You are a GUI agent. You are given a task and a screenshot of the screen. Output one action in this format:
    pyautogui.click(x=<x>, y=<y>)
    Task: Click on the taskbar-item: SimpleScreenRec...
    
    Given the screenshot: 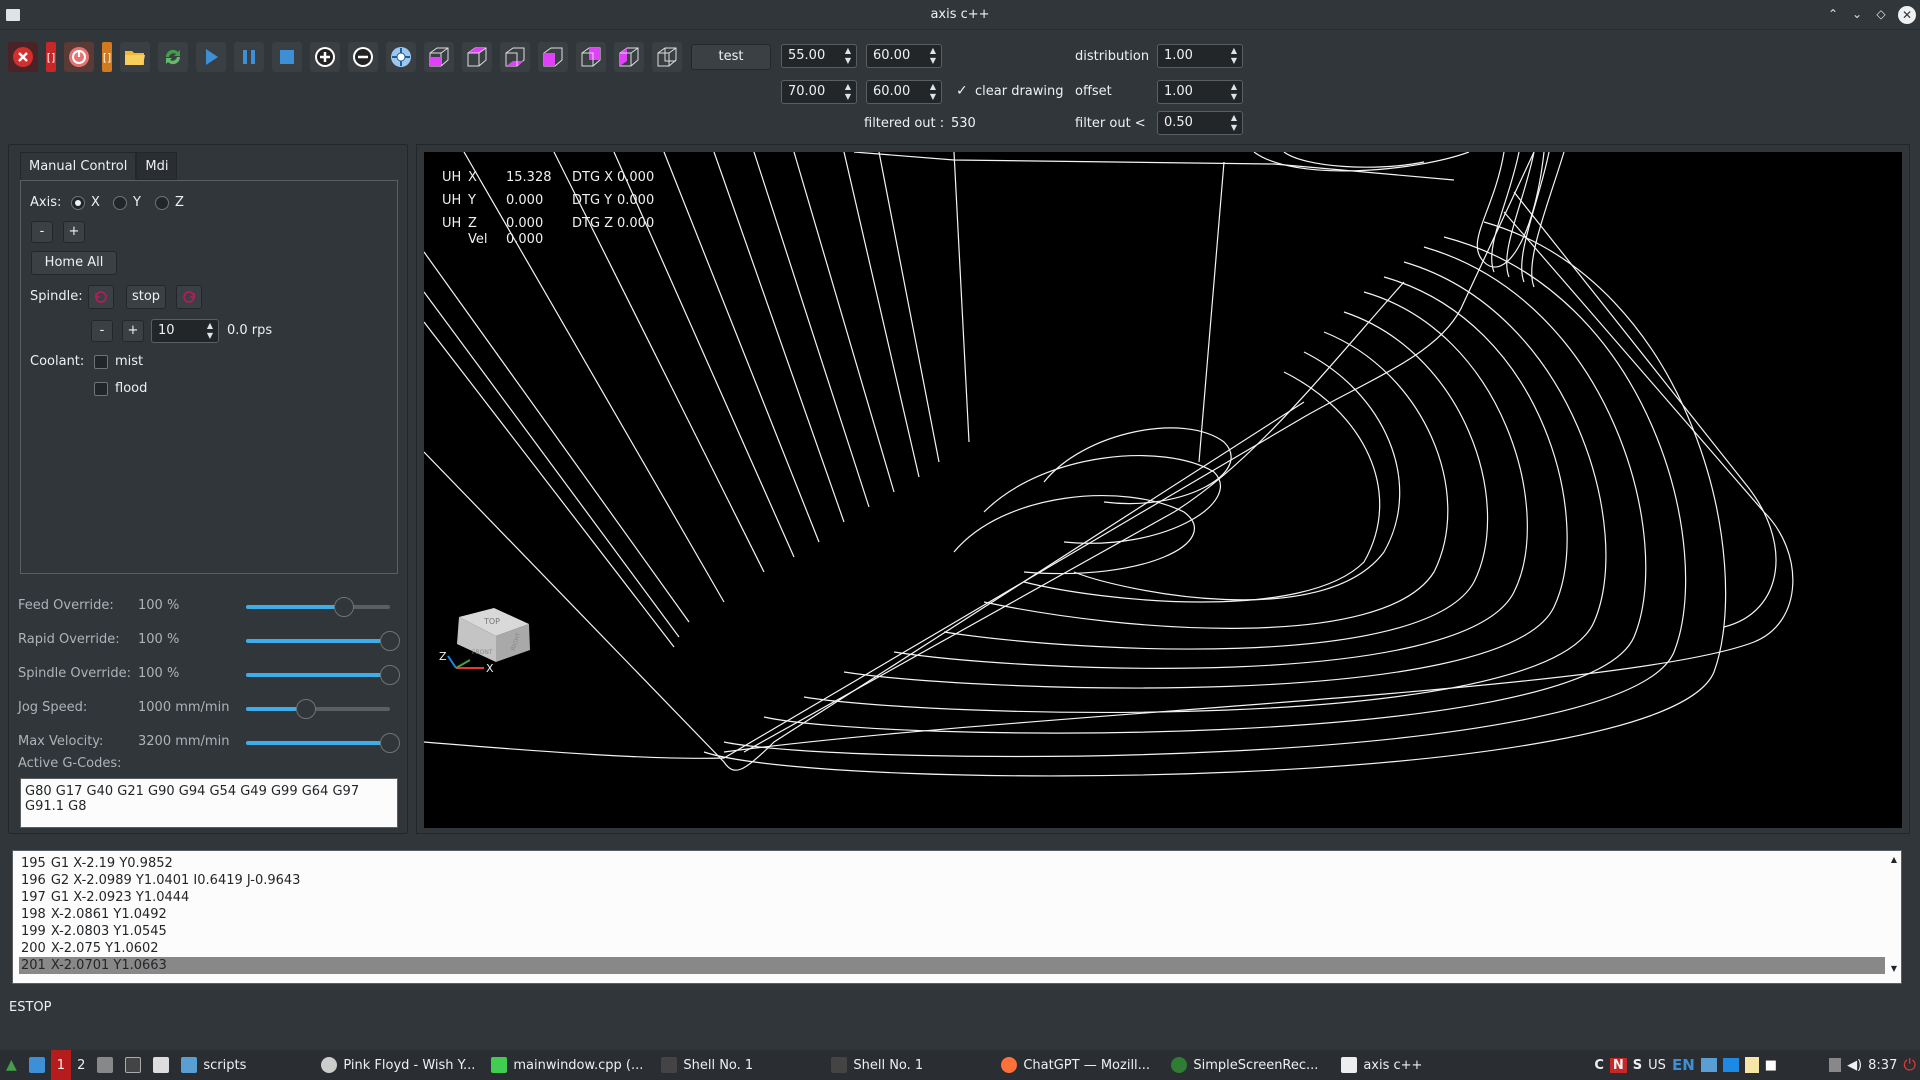 What is the action you would take?
    pyautogui.click(x=1250, y=1065)
    